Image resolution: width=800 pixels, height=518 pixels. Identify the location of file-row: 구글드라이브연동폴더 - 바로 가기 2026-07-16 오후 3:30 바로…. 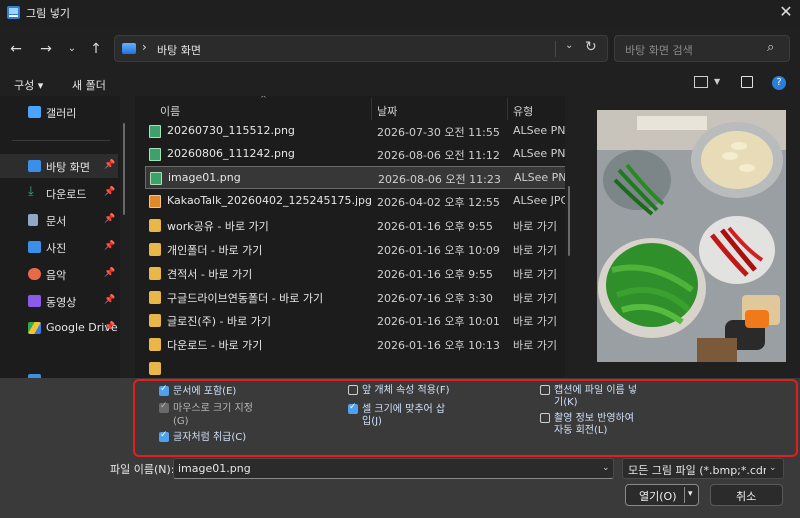
(355, 297).